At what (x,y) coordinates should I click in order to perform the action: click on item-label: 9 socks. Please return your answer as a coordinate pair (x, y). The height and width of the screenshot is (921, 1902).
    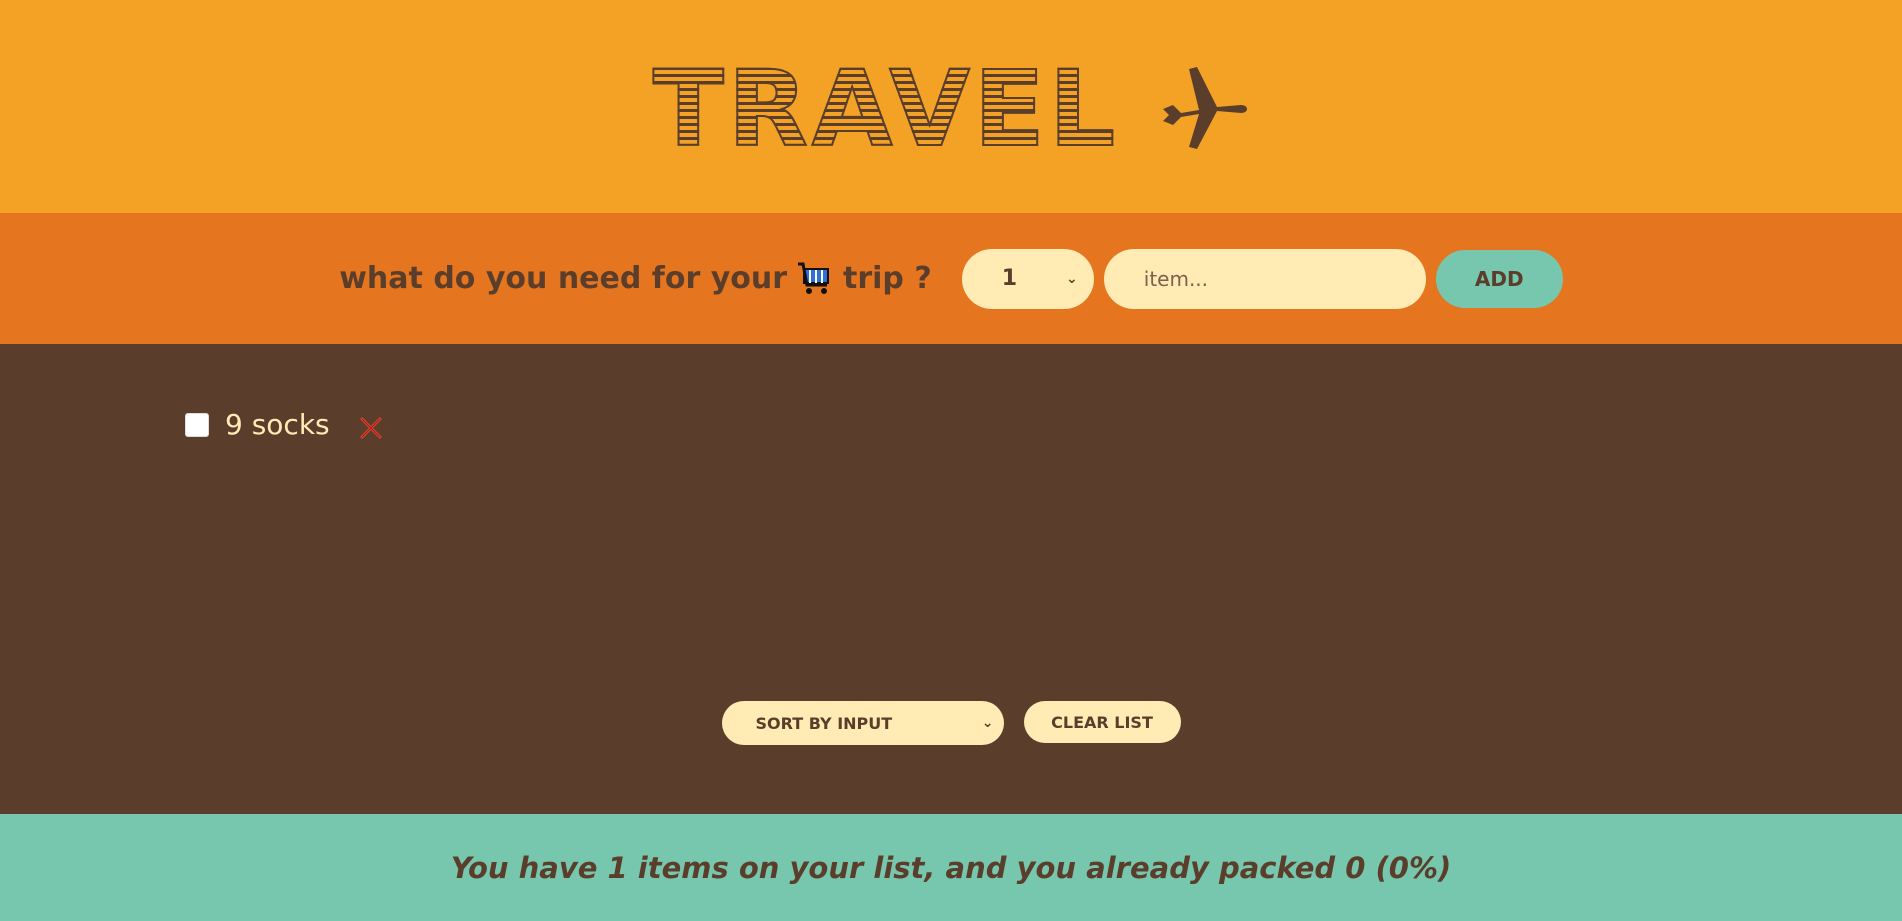
    Looking at the image, I should click on (277, 424).